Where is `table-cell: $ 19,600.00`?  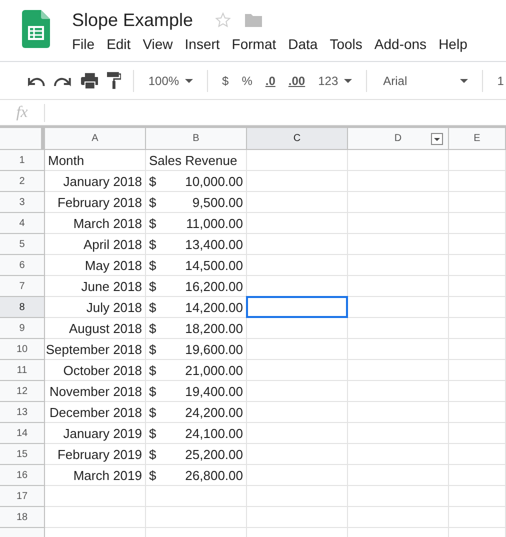
table-cell: $ 19,600.00 is located at coordinates (196, 349).